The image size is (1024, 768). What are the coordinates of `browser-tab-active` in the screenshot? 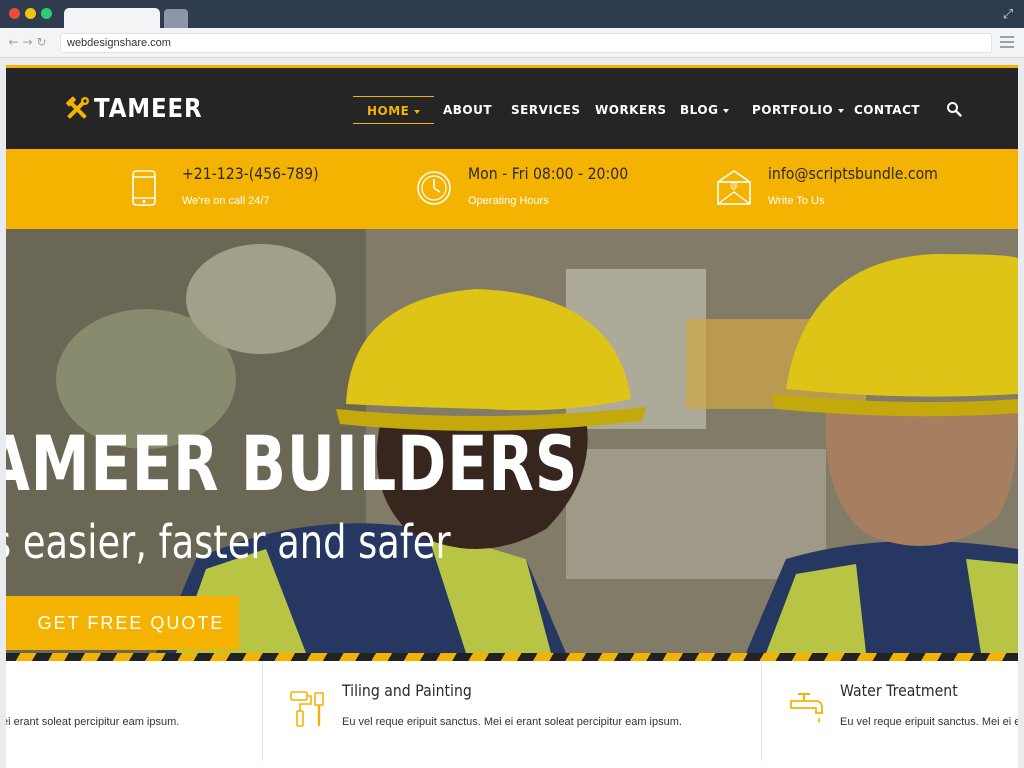 It's located at (112, 18).